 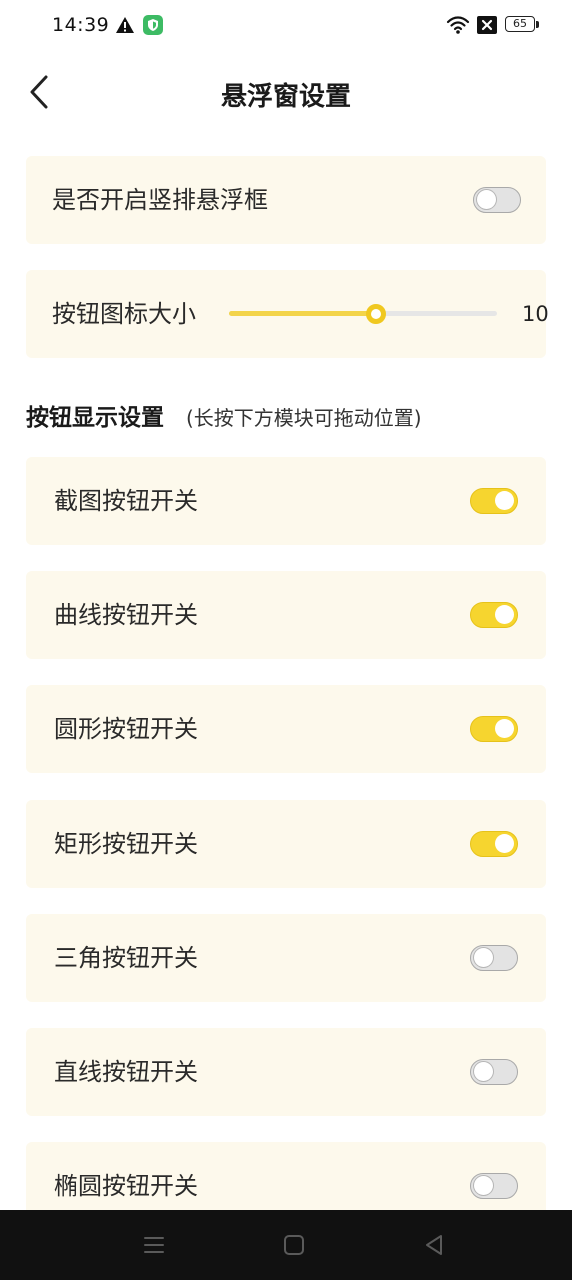 What do you see at coordinates (286, 501) in the screenshot?
I see `button-card-screenshot: 截图按钮开关` at bounding box center [286, 501].